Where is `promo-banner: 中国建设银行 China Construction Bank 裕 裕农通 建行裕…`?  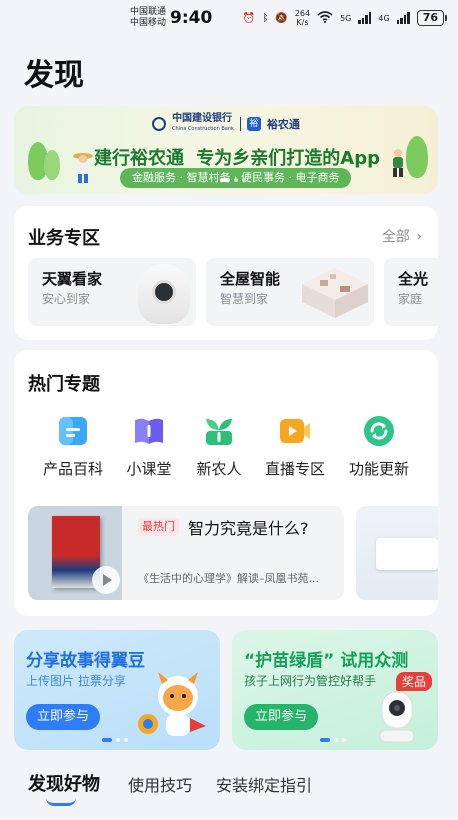 promo-banner: 中国建设银行 China Construction Bank 裕 裕农通 建行裕… is located at coordinates (226, 150).